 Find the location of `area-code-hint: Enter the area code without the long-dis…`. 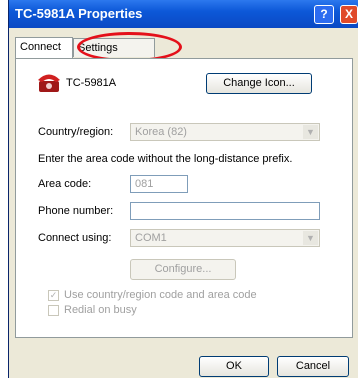

area-code-hint: Enter the area code without the long-dis… is located at coordinates (165, 159).